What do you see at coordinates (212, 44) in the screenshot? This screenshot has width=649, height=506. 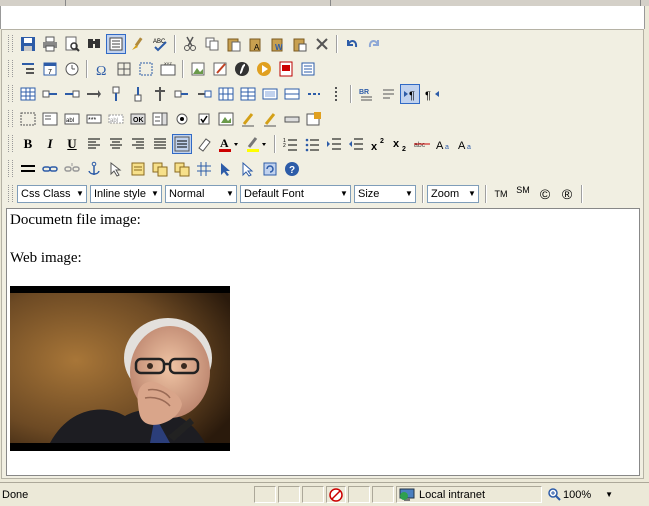 I see `copy-icon` at bounding box center [212, 44].